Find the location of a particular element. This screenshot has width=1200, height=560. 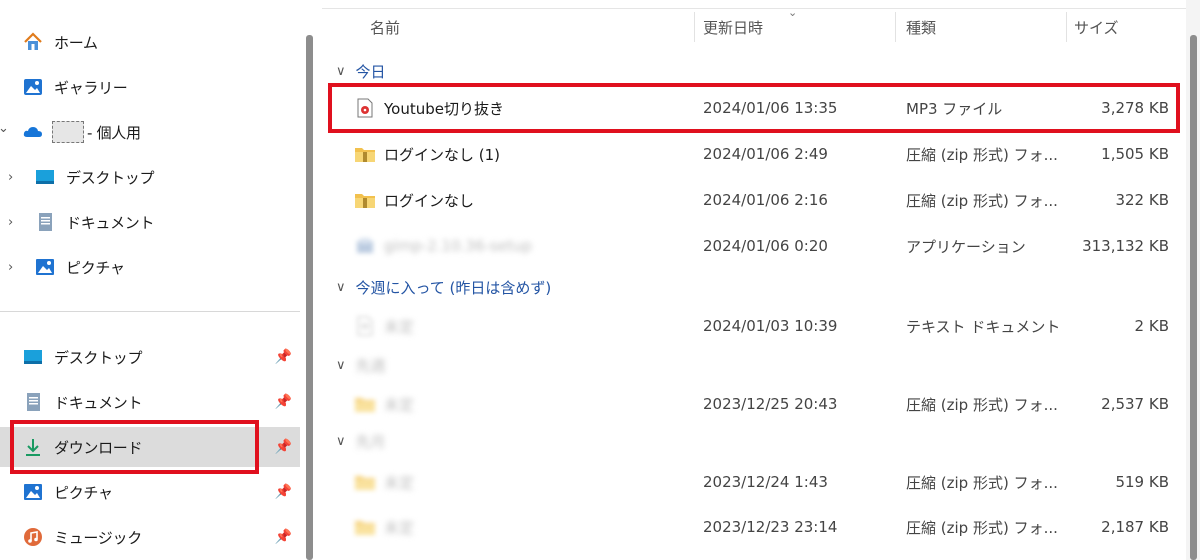

text-file-icon is located at coordinates (365, 326).